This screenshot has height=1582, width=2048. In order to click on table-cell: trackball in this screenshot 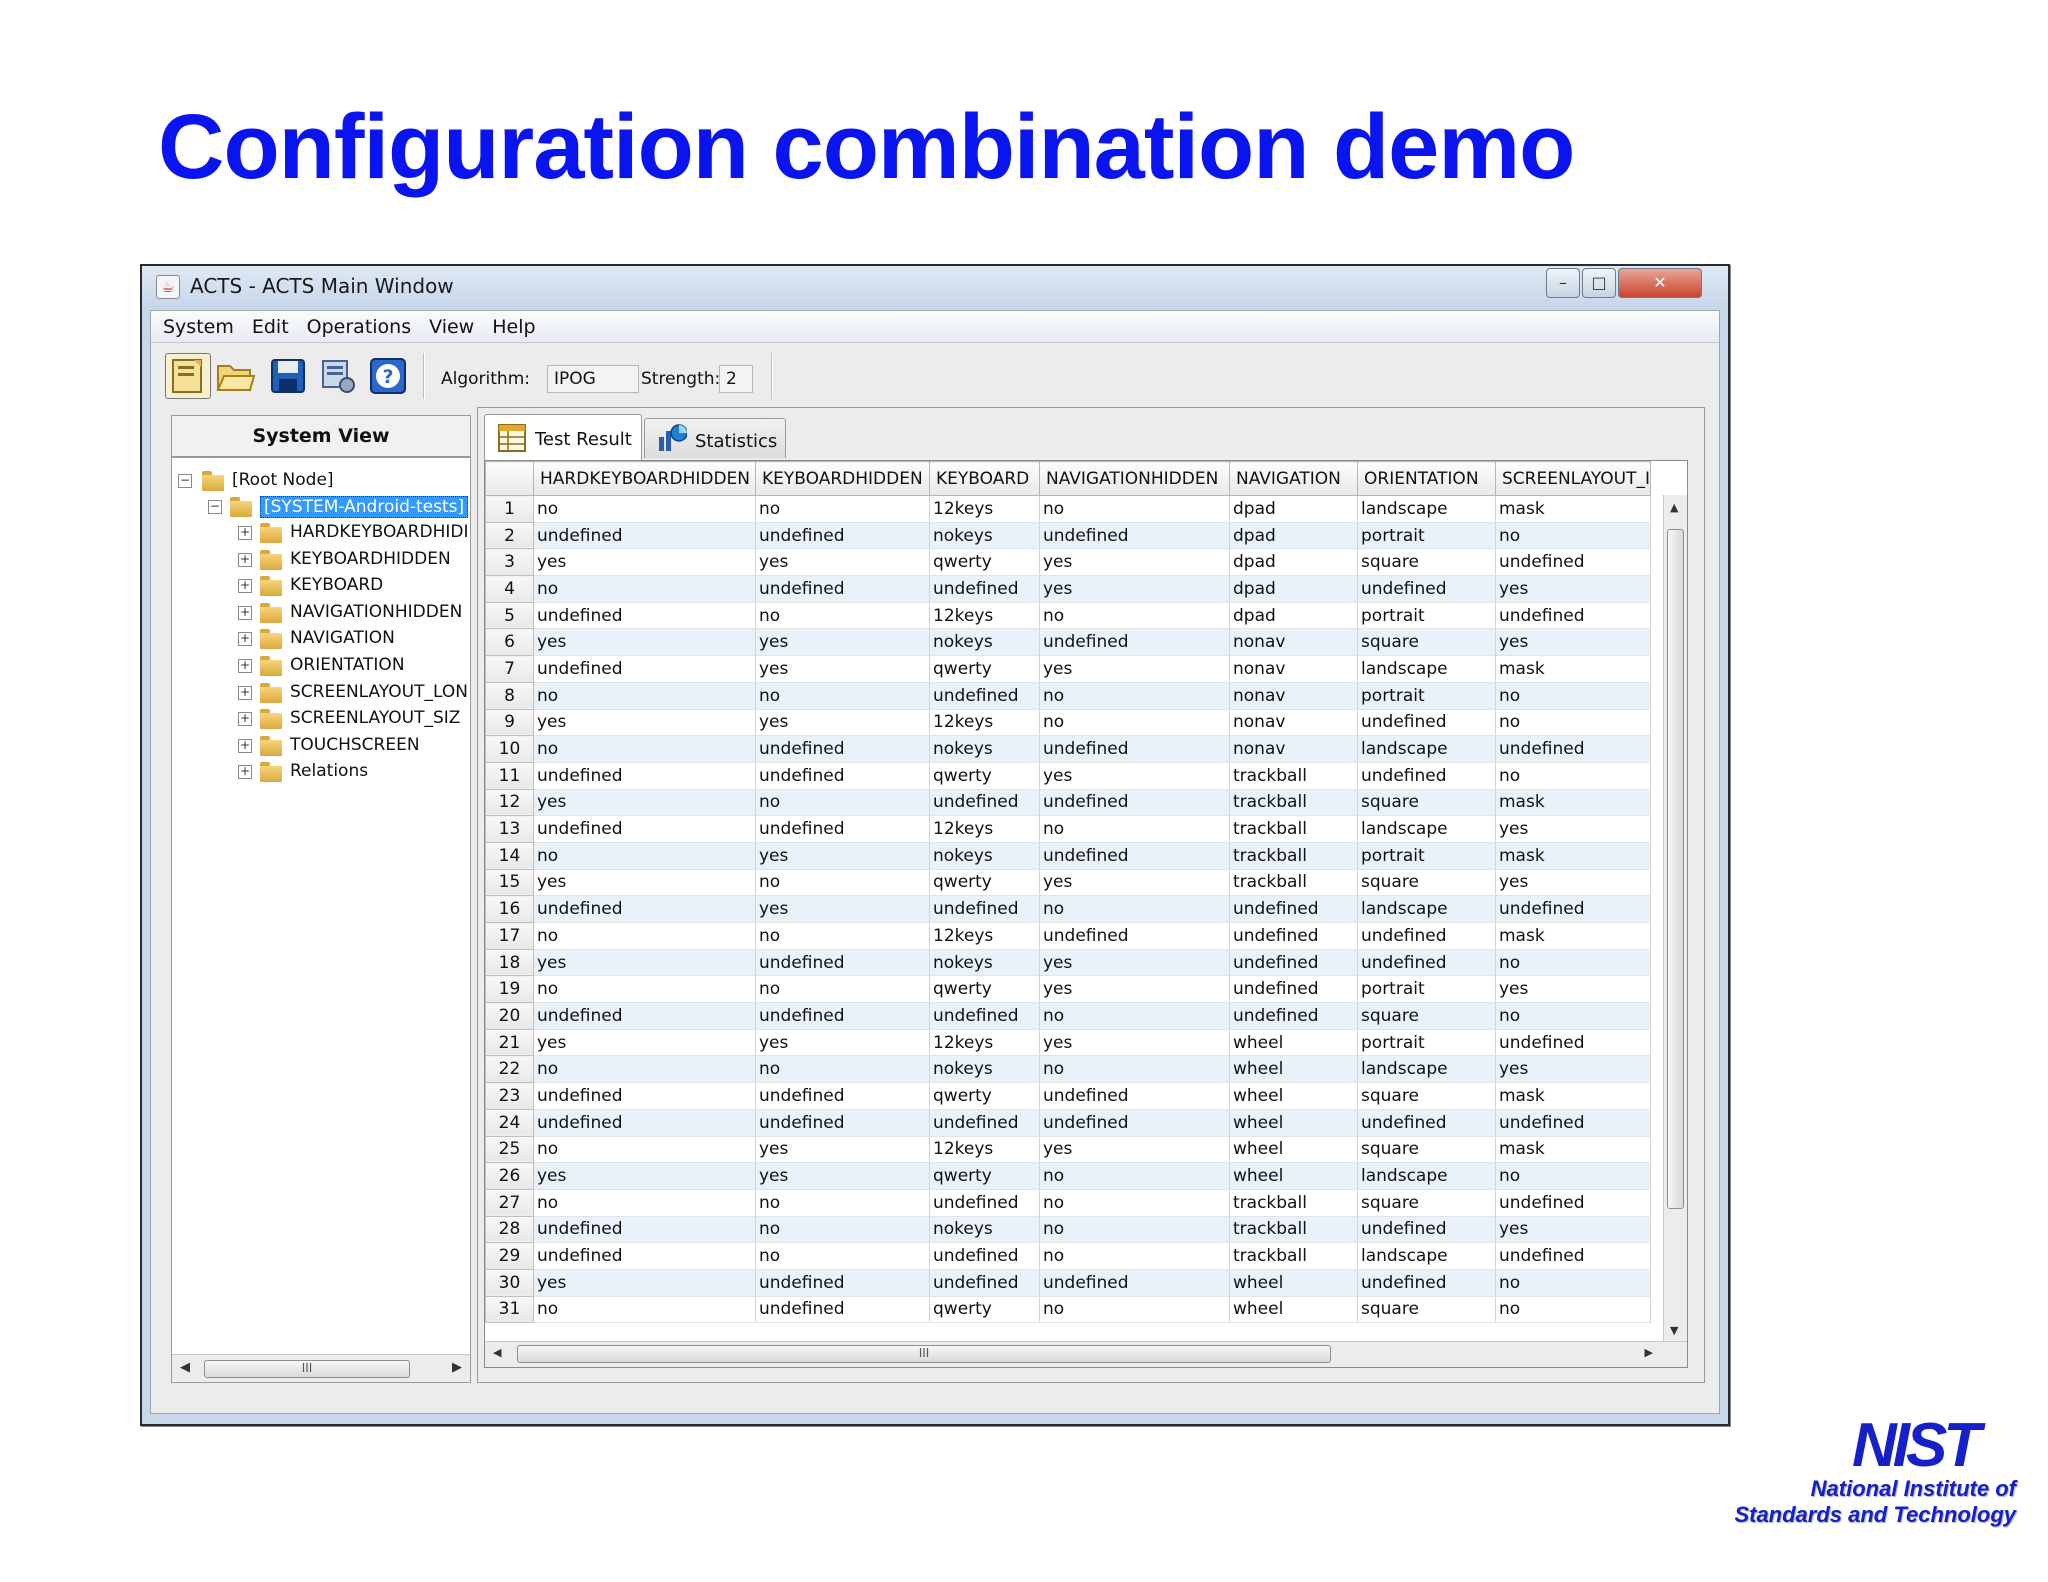, I will do `click(1293, 776)`.